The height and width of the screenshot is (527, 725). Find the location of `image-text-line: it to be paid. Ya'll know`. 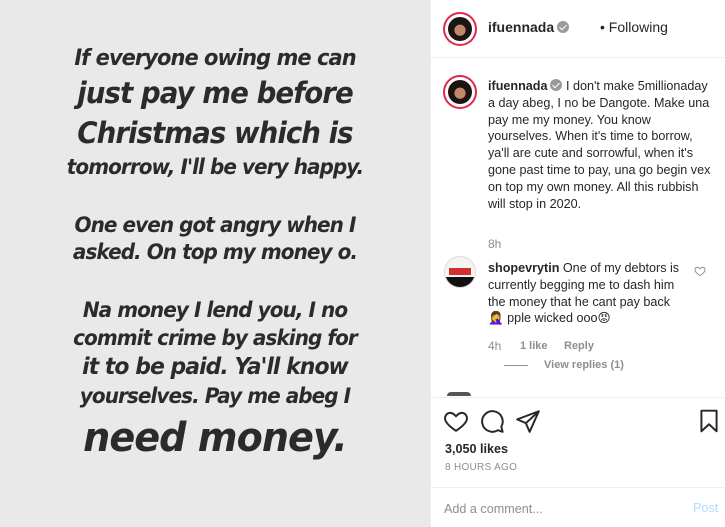

image-text-line: it to be paid. Ya'll know is located at coordinates (215, 367).